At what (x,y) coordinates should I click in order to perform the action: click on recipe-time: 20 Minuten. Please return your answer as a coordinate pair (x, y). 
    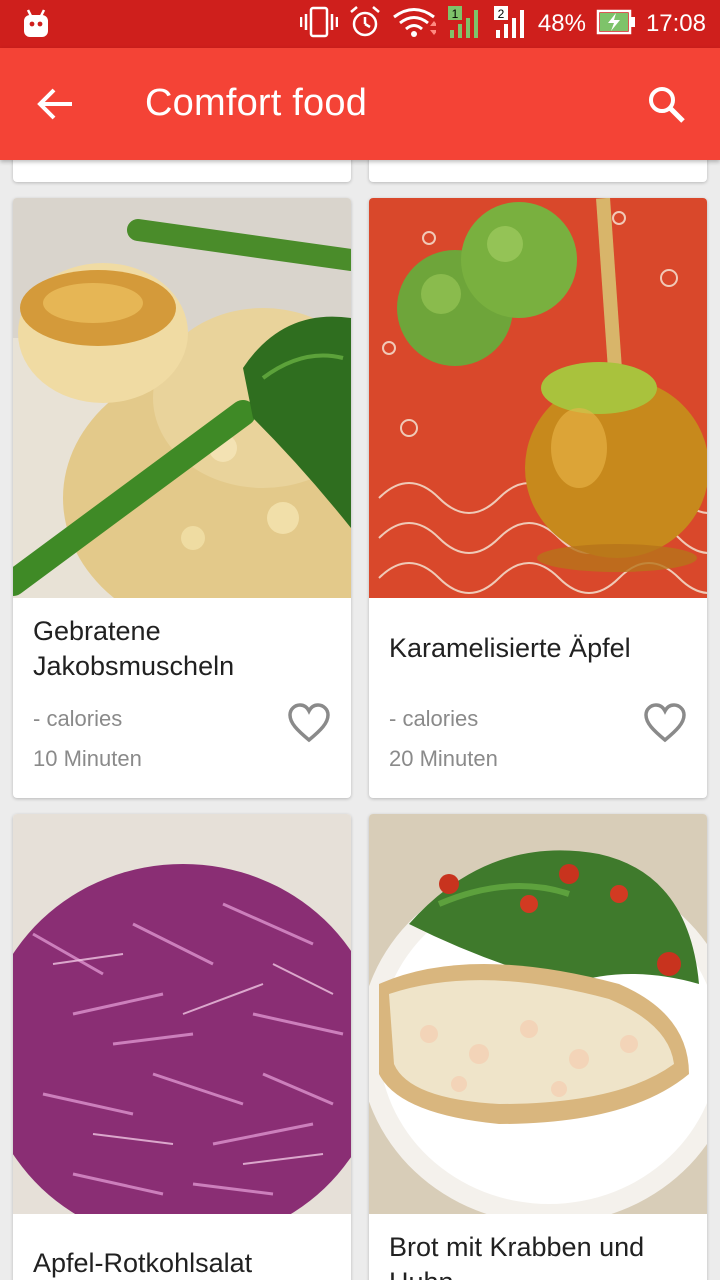
    Looking at the image, I should click on (443, 758).